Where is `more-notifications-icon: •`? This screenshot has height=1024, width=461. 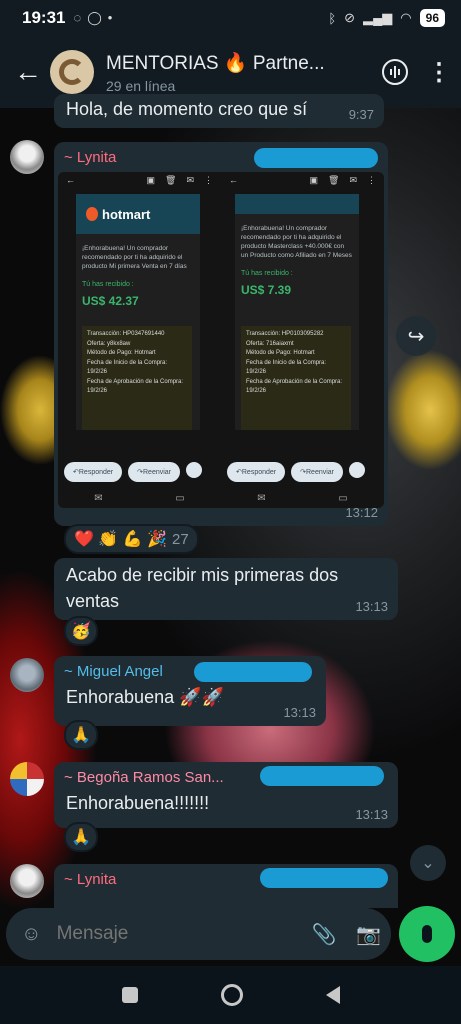
more-notifications-icon: • is located at coordinates (110, 17).